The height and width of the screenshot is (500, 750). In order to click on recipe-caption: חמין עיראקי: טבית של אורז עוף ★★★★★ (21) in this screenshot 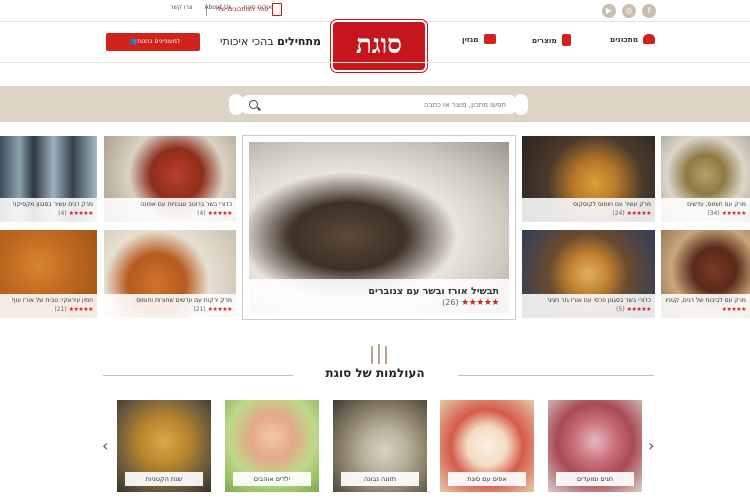, I will do `click(48, 306)`.